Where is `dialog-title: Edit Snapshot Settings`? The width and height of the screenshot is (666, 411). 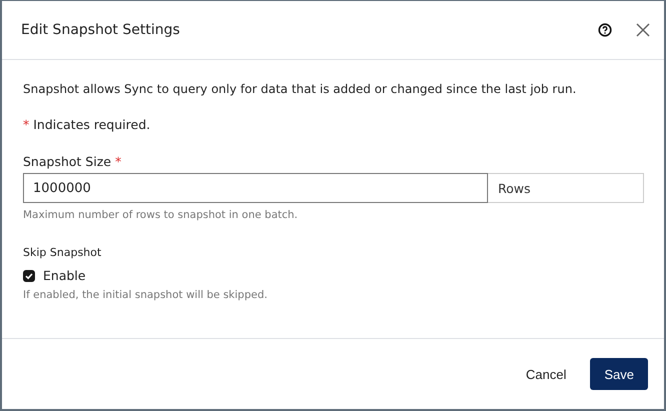
dialog-title: Edit Snapshot Settings is located at coordinates (101, 30).